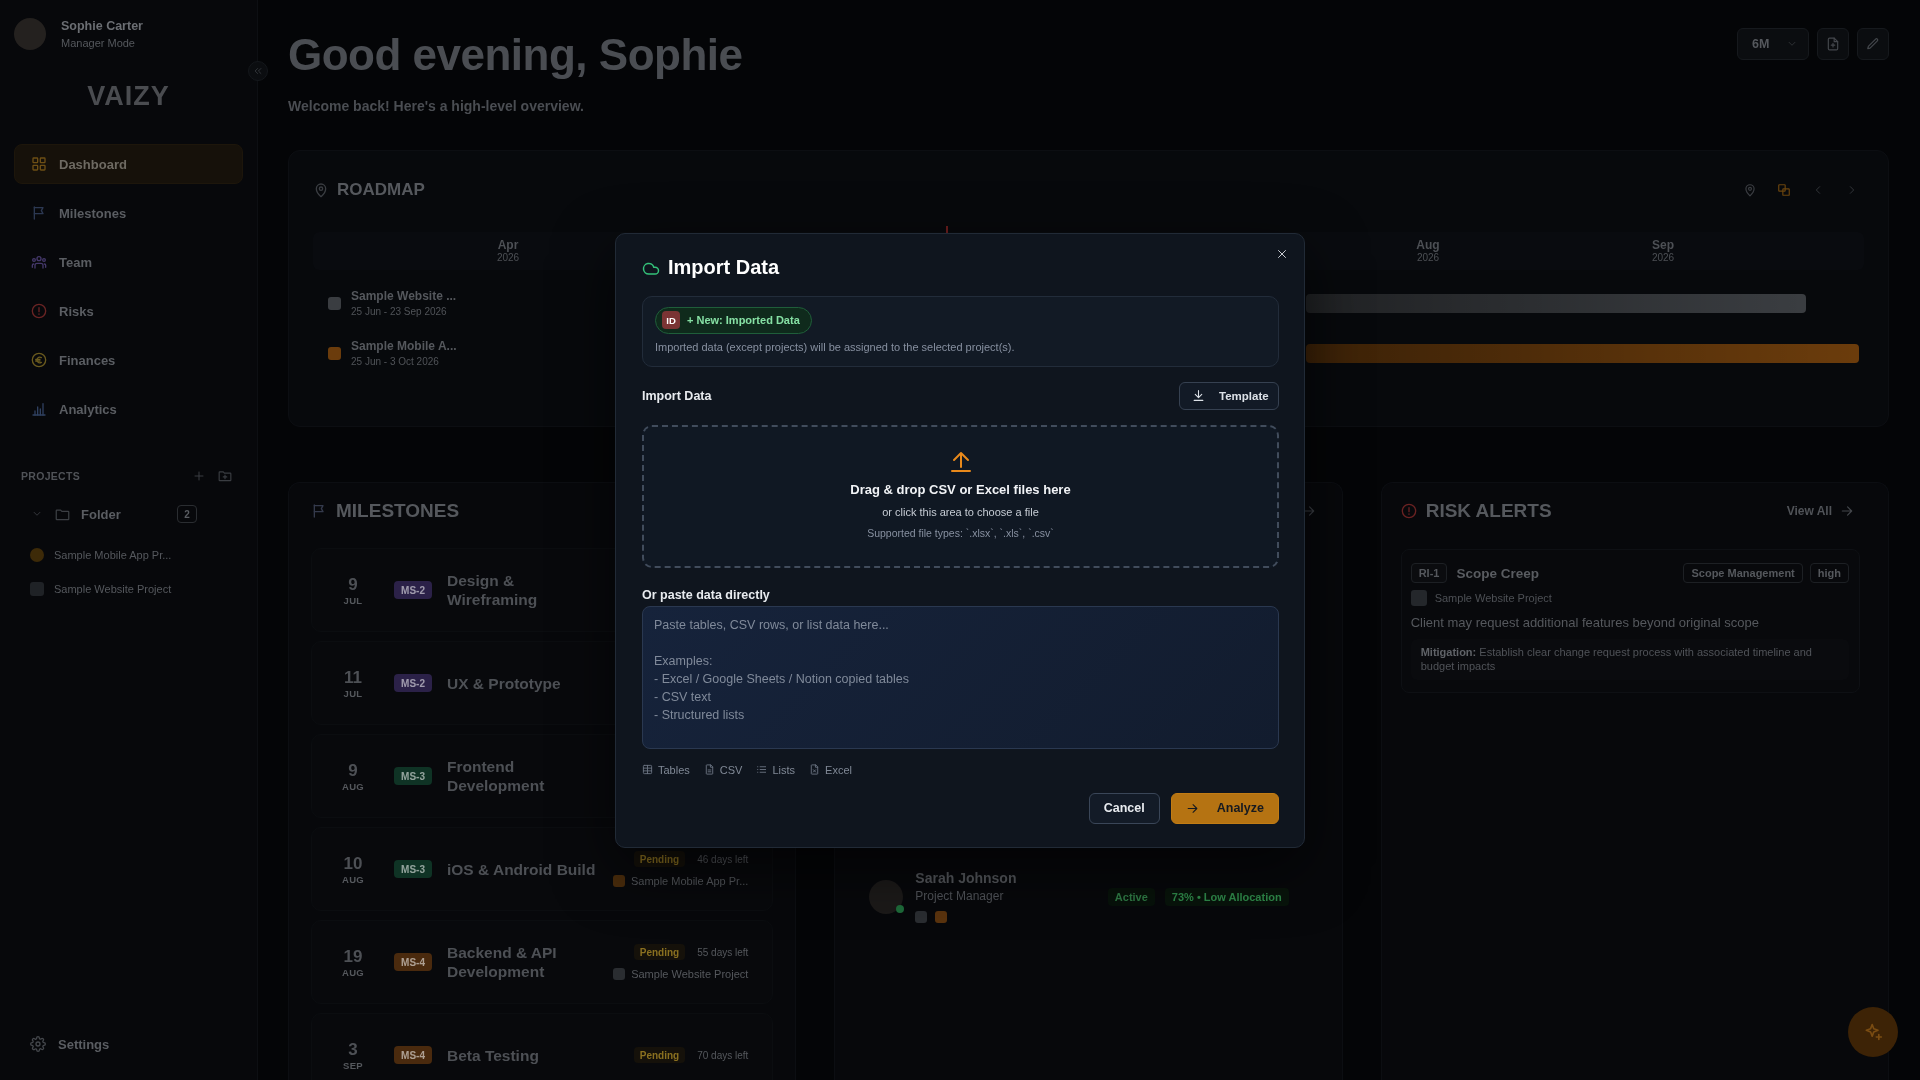 Image resolution: width=1920 pixels, height=1080 pixels. What do you see at coordinates (353, 584) in the screenshot?
I see `milestone-day: 9` at bounding box center [353, 584].